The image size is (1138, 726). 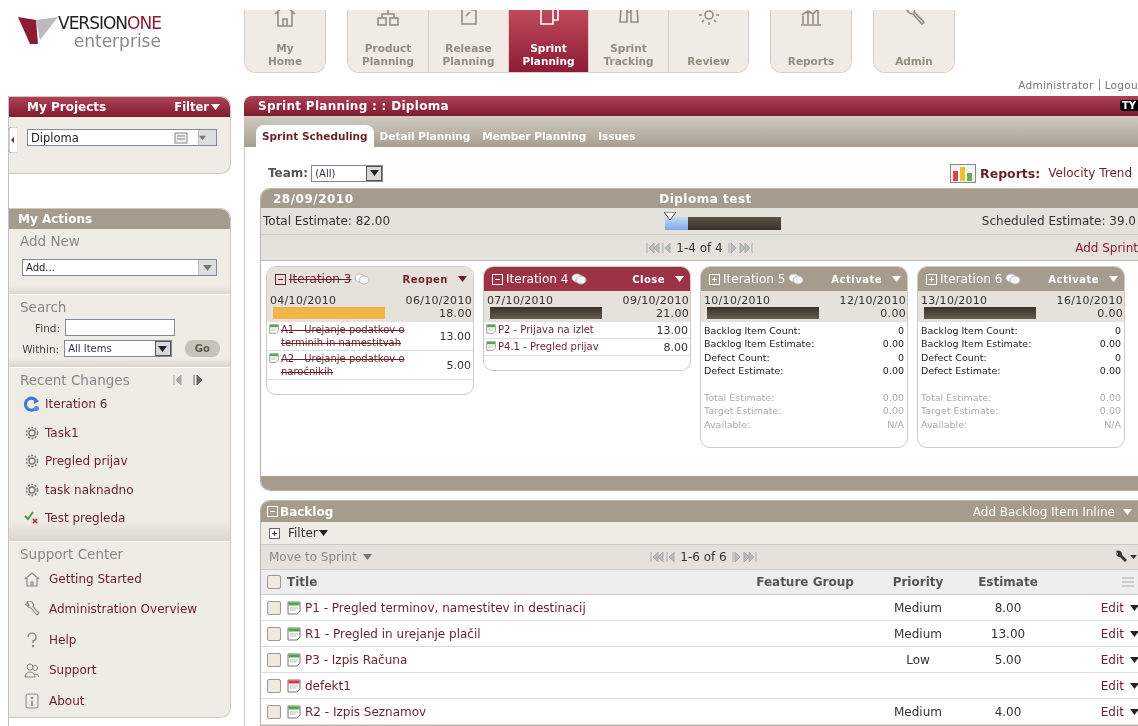 I want to click on bar-chart-icon, so click(x=963, y=173).